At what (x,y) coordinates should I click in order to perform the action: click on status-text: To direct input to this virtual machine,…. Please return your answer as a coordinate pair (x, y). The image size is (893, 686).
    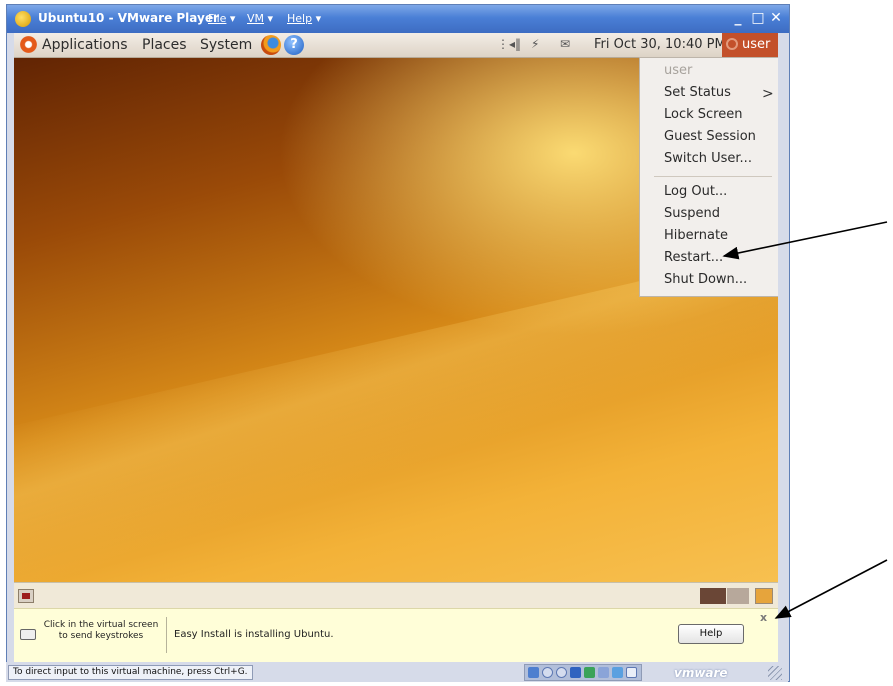
    Looking at the image, I should click on (130, 672).